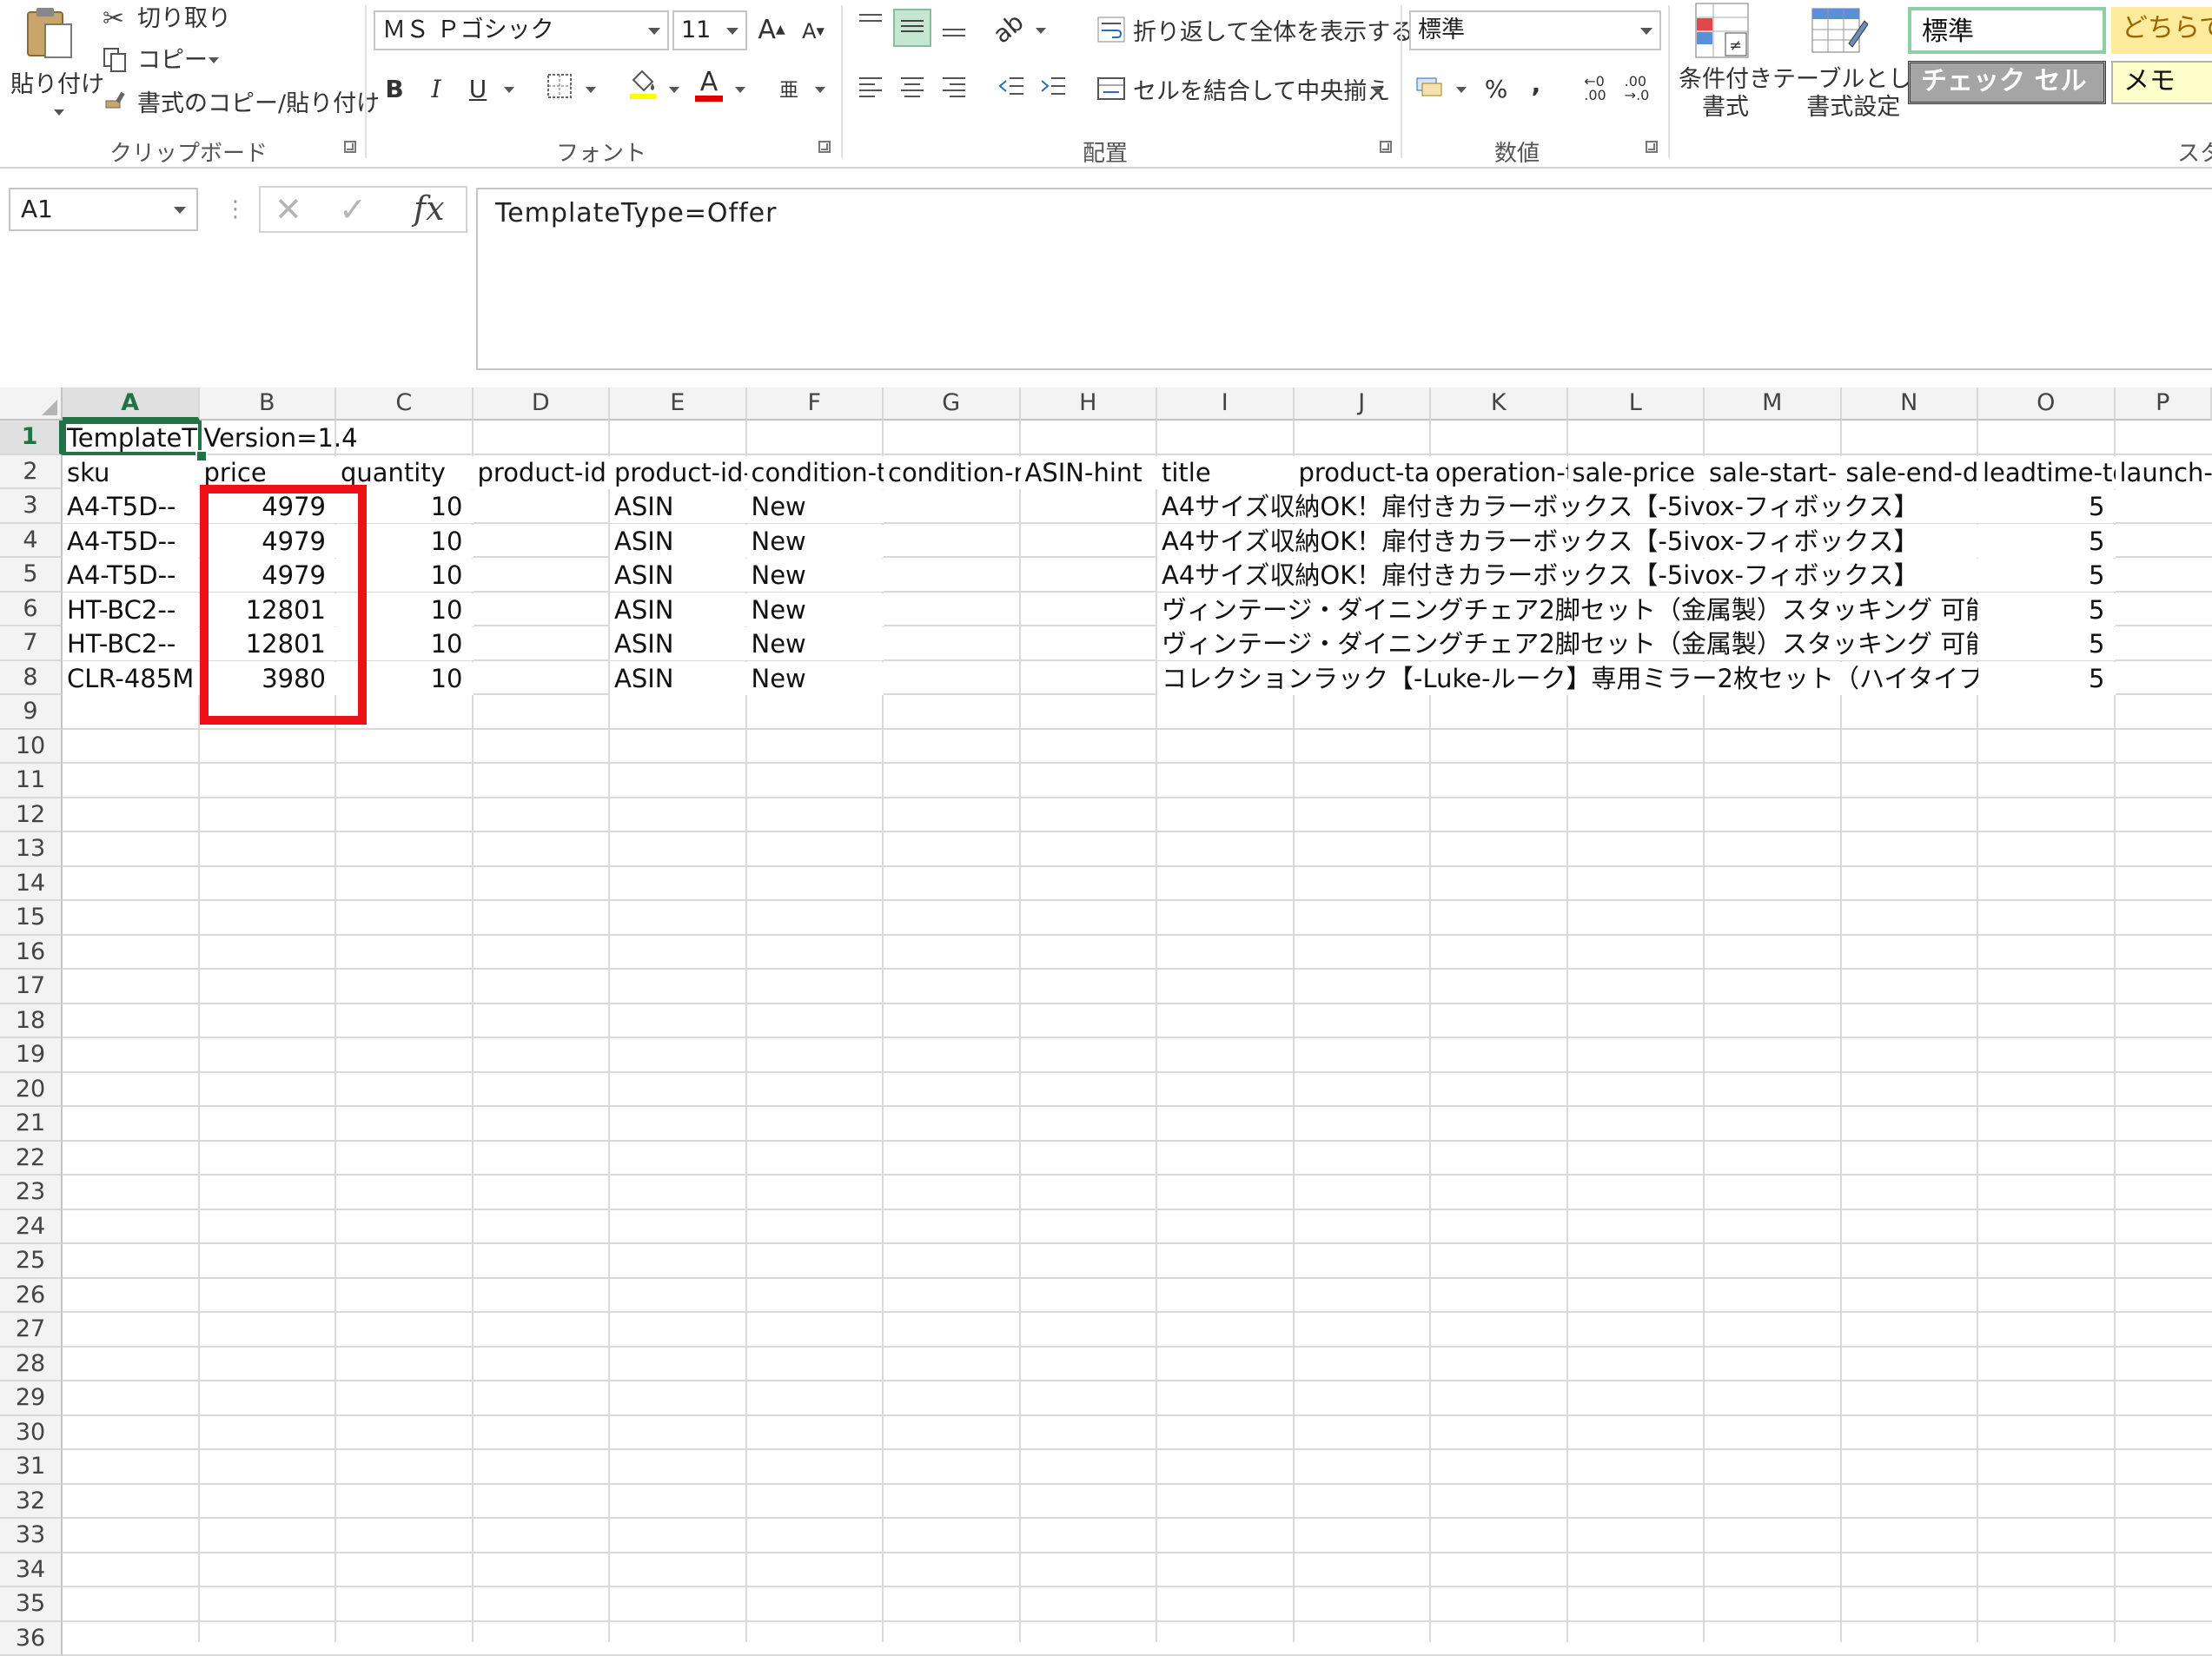 Image resolution: width=2212 pixels, height=1656 pixels. I want to click on align-left-button, so click(870, 88).